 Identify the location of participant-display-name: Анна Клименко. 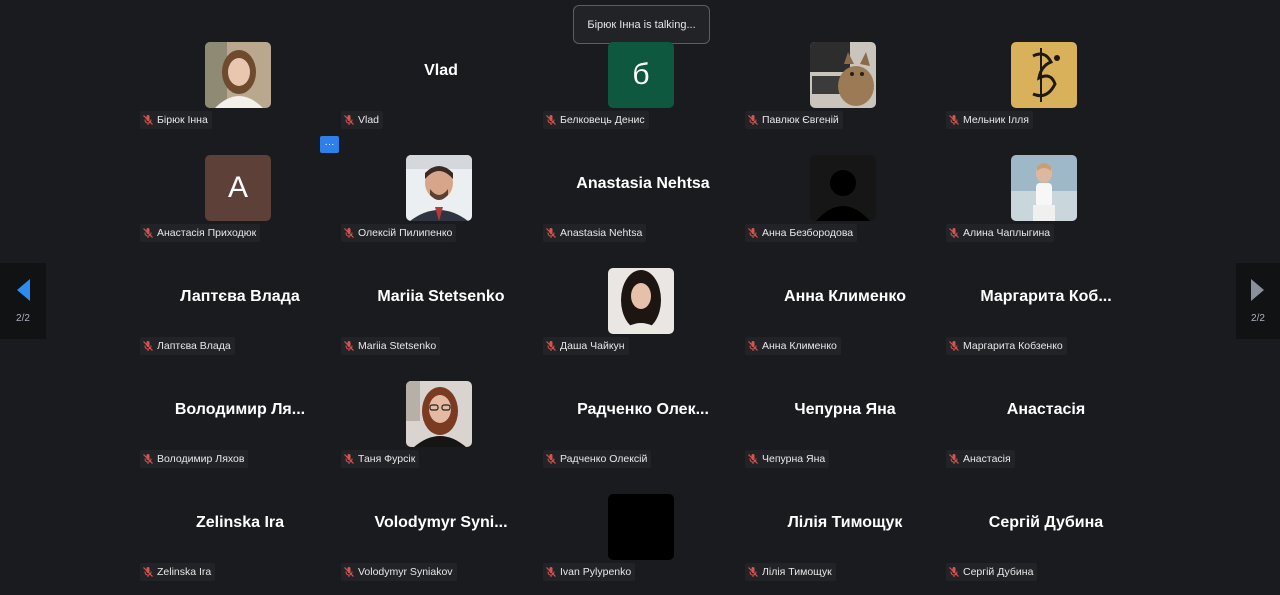
(845, 296).